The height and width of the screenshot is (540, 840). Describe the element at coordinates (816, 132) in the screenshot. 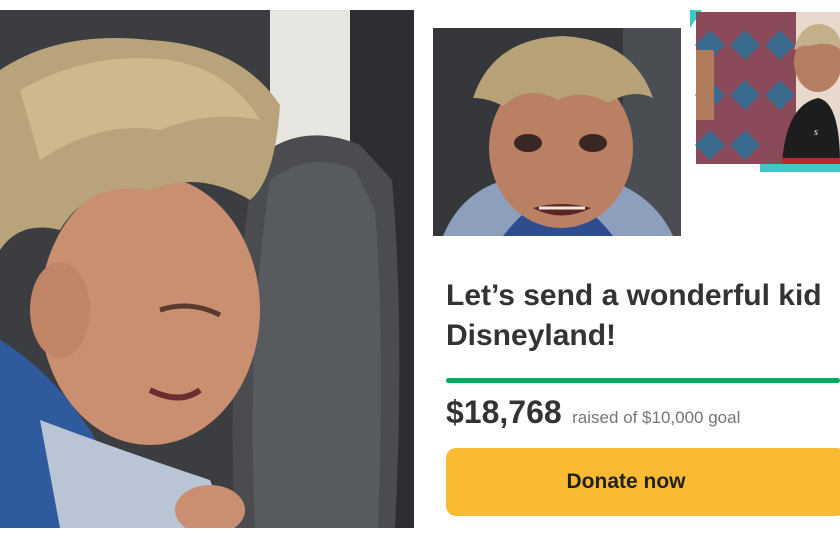

I see `svg-text: s` at that location.